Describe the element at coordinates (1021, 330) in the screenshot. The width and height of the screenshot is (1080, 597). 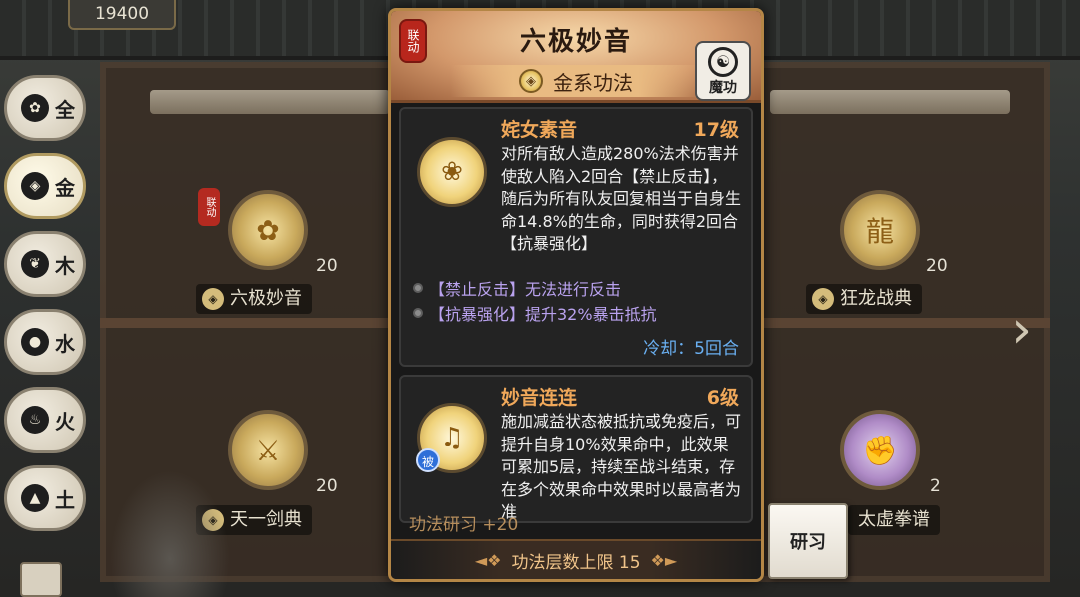
I see `next-page-arrow-icon: ›` at that location.